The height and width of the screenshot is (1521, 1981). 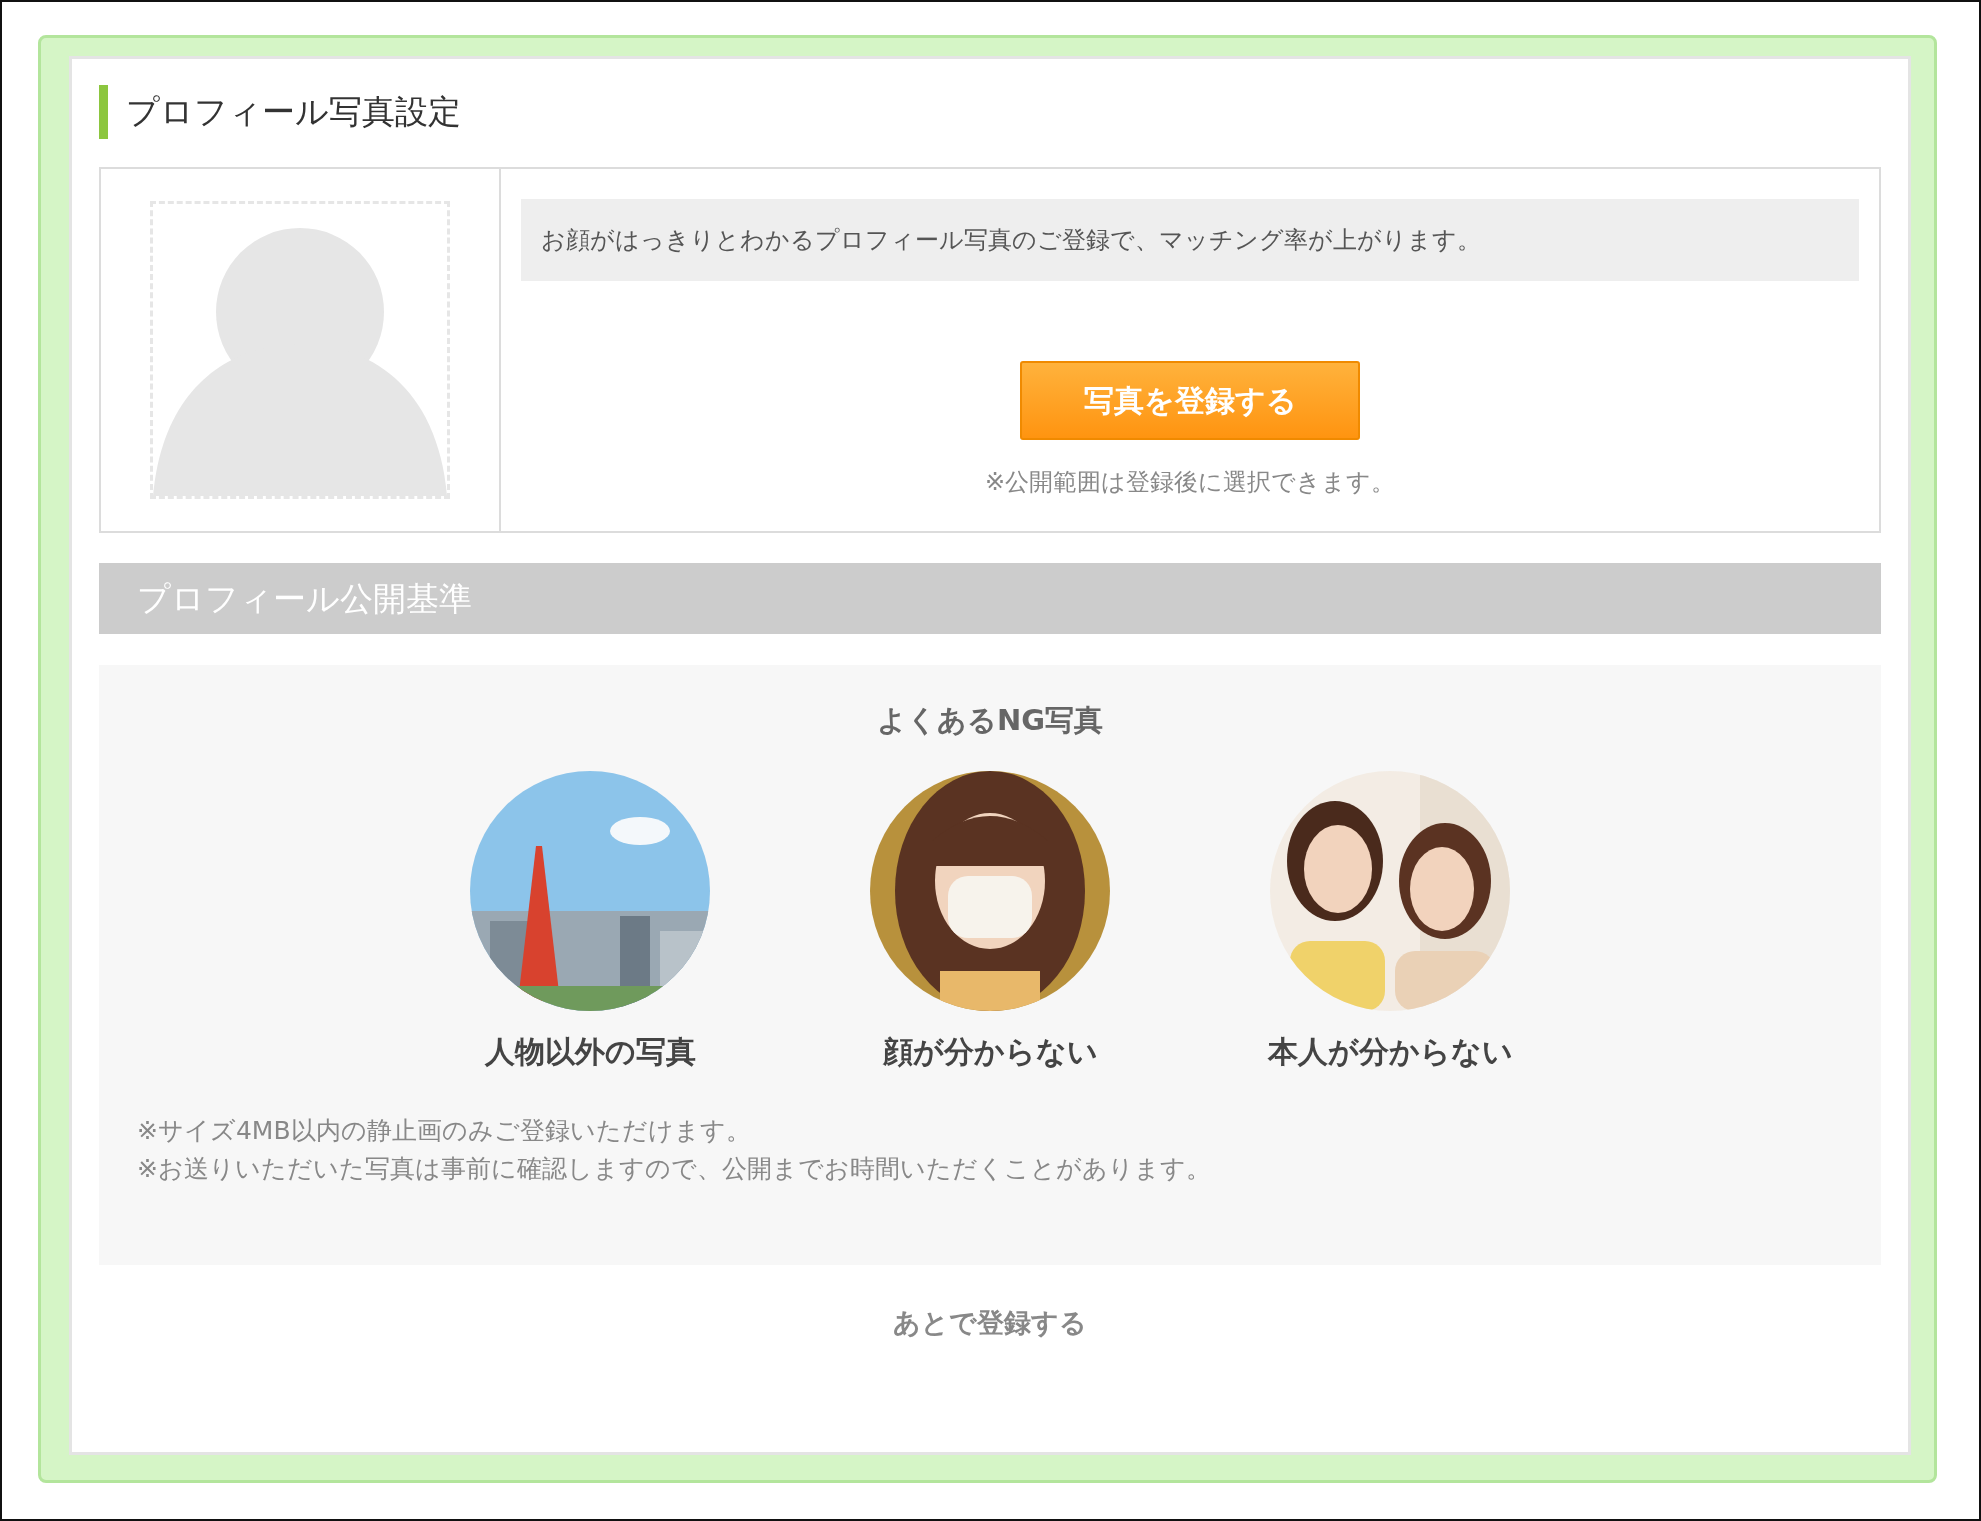 I want to click on section-title: プロフィール写真設定, so click(x=990, y=112).